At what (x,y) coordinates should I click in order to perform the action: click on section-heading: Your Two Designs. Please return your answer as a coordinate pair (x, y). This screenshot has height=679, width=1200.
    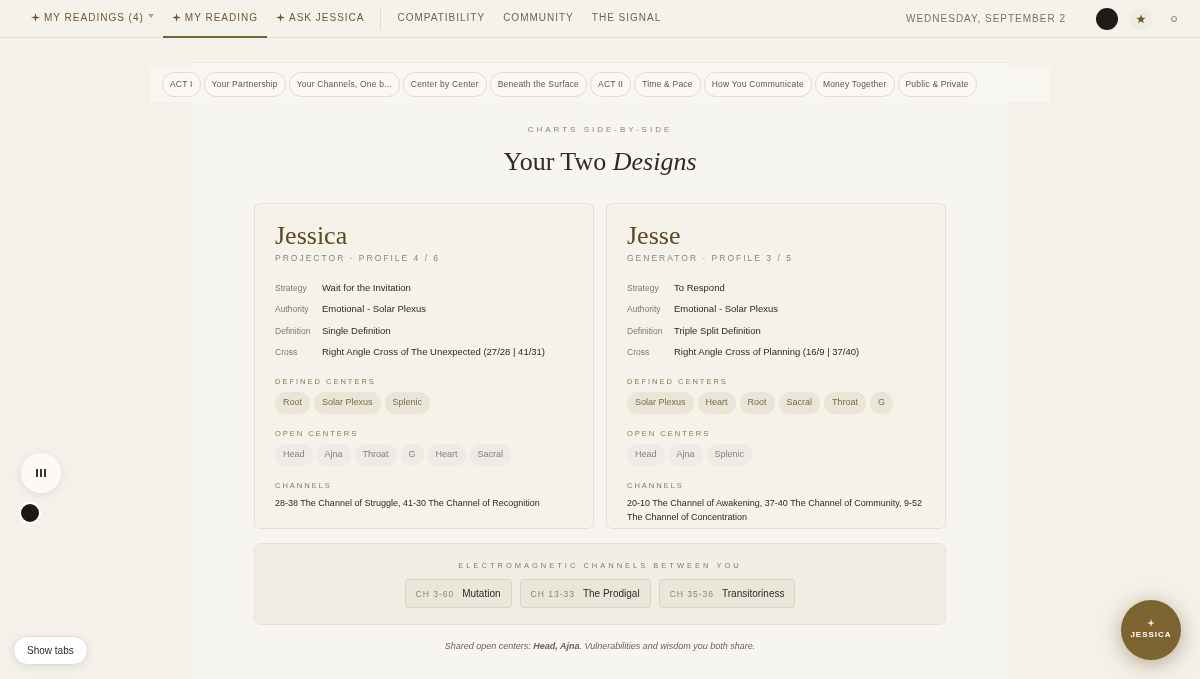
    Looking at the image, I should click on (600, 161).